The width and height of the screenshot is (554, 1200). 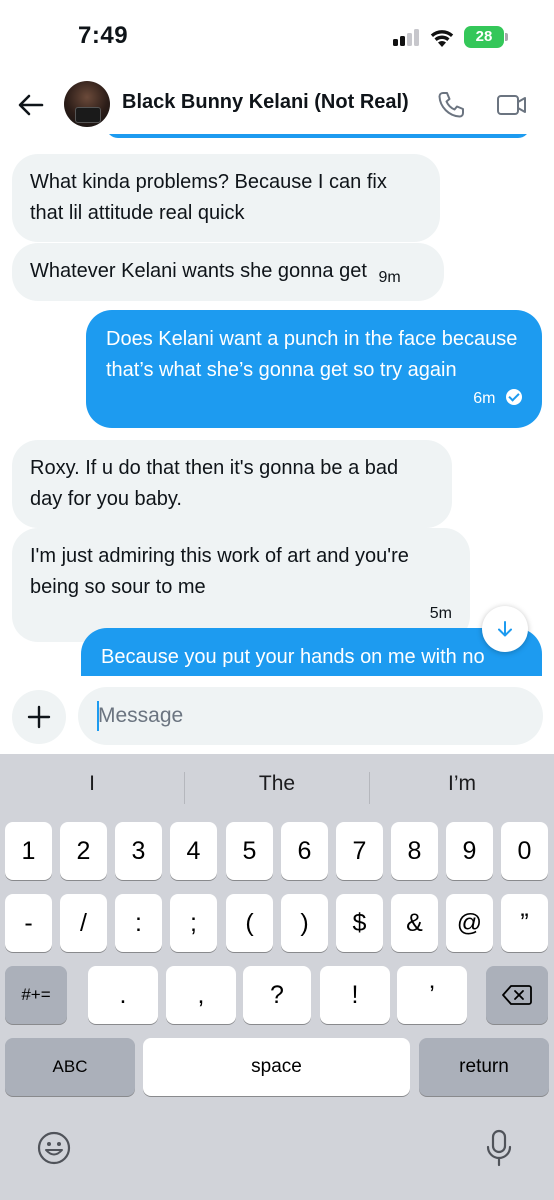 What do you see at coordinates (249, 851) in the screenshot?
I see `key-5: 5` at bounding box center [249, 851].